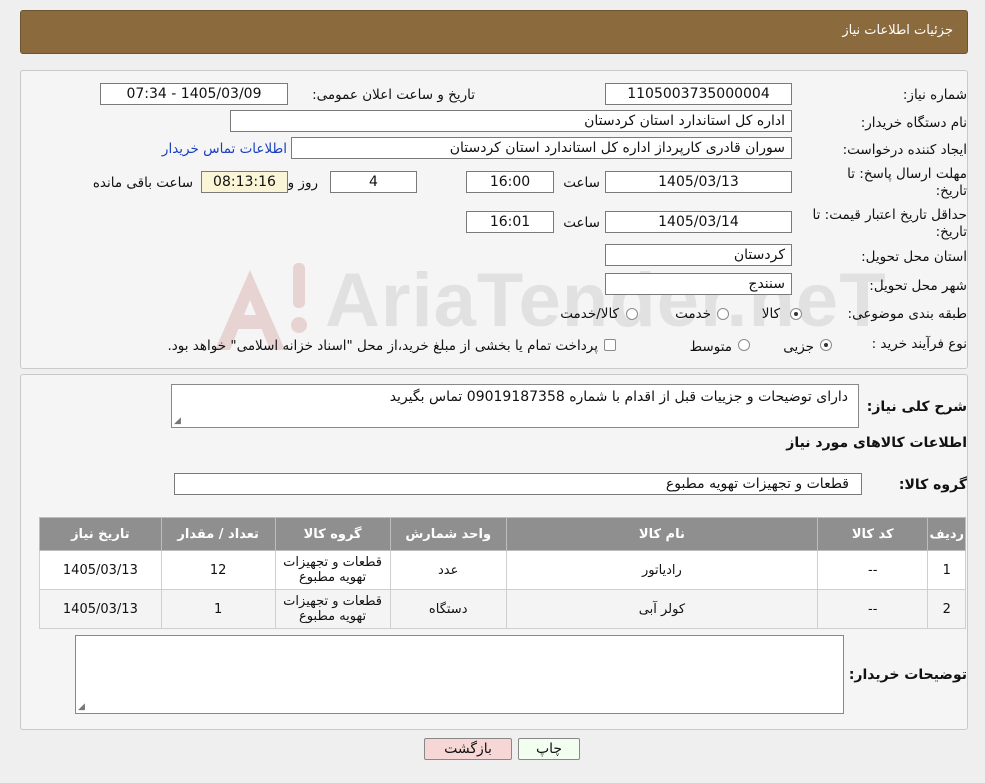  What do you see at coordinates (698, 182) in the screenshot?
I see `send-date-field: 1405/03/13` at bounding box center [698, 182].